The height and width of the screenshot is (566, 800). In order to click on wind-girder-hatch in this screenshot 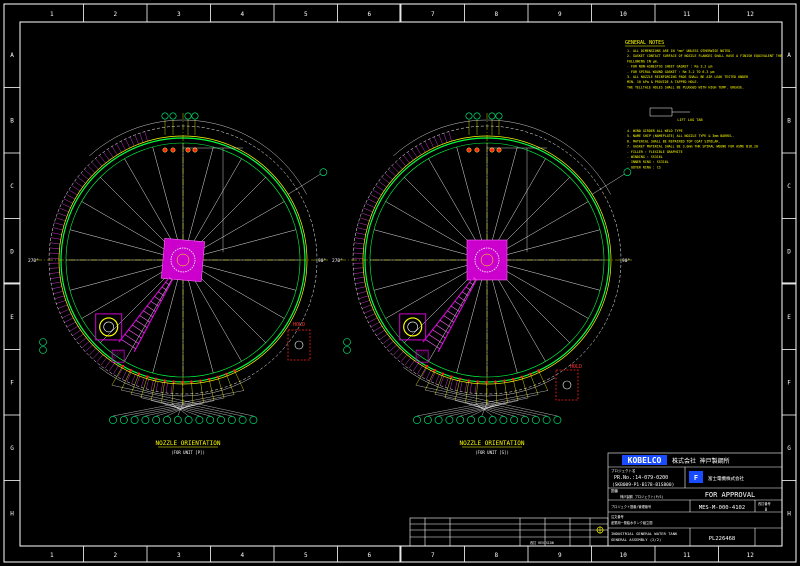, I will do `click(111, 262)`.